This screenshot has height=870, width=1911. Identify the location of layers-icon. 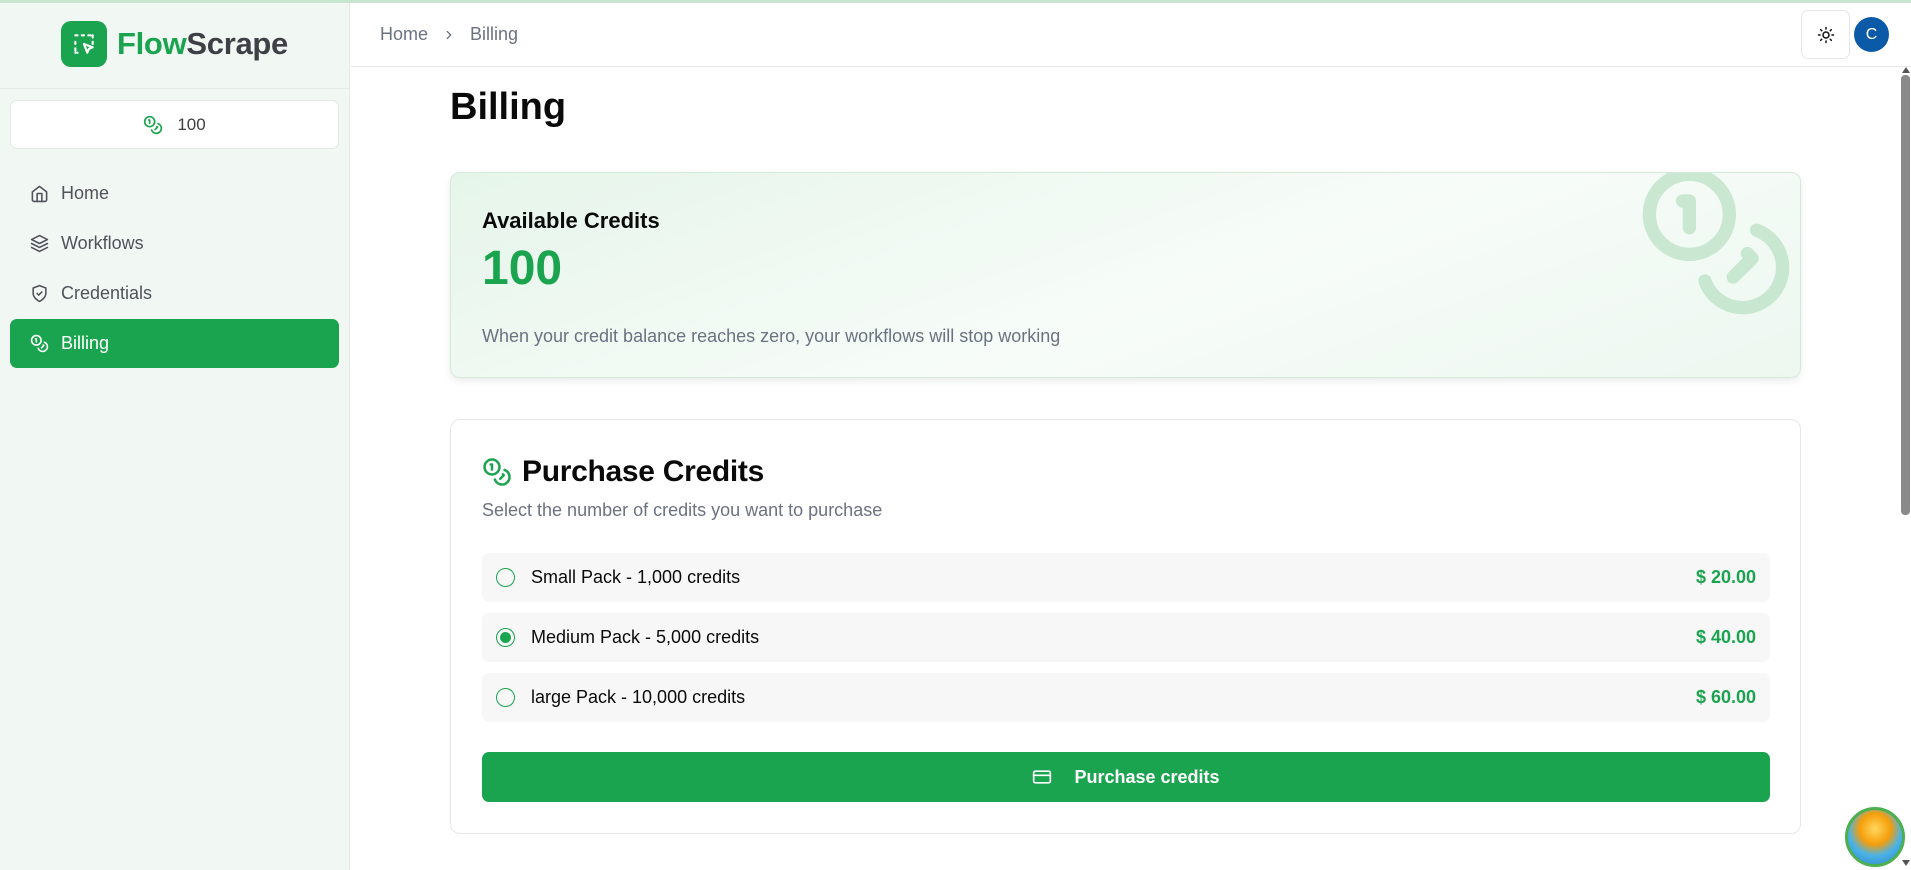
(39, 243).